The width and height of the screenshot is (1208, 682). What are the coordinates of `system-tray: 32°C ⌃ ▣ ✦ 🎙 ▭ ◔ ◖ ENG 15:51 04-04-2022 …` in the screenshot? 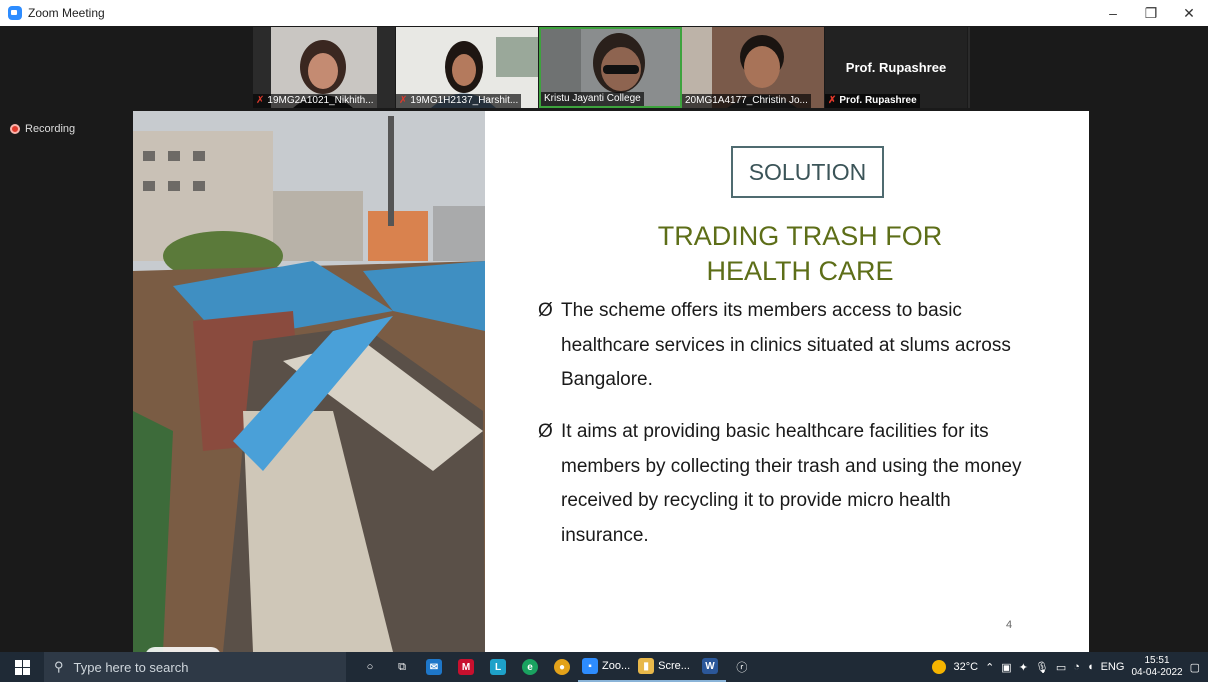 It's located at (1070, 667).